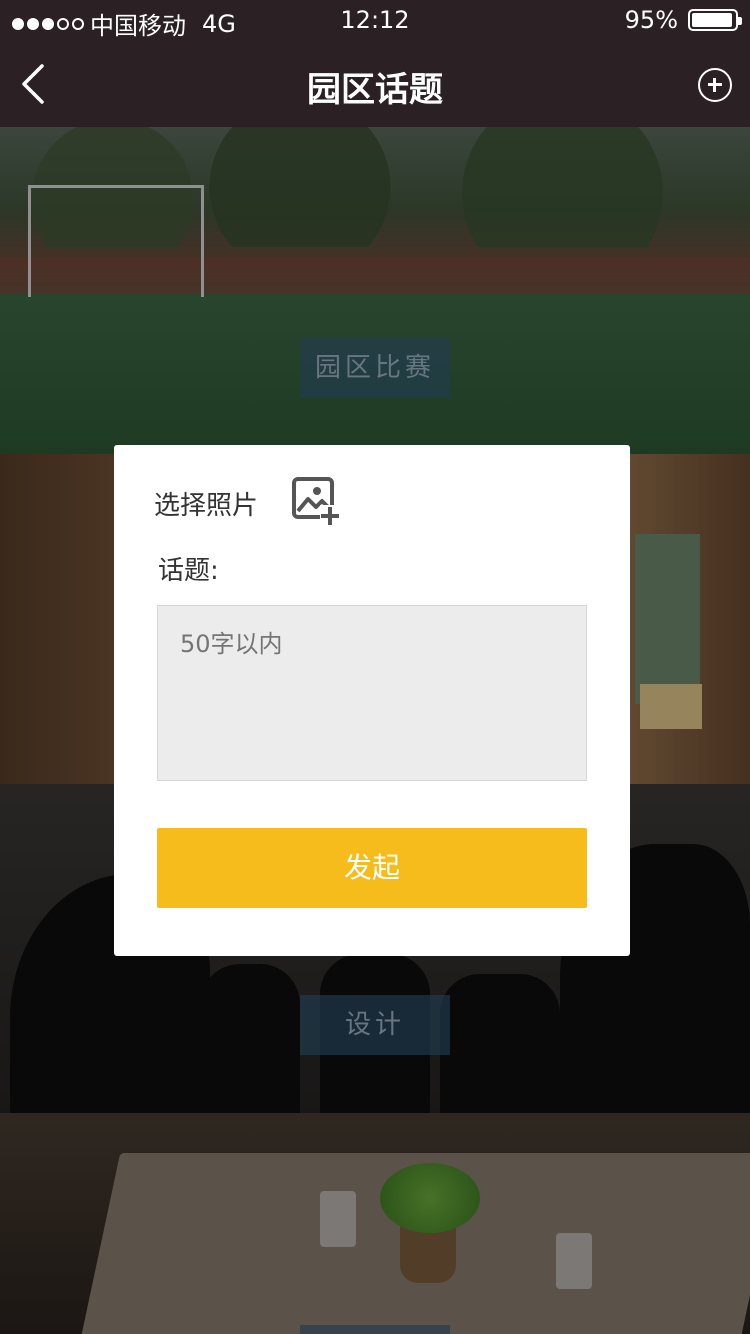 The height and width of the screenshot is (1334, 750). What do you see at coordinates (715, 85) in the screenshot?
I see `plus-circle-icon` at bounding box center [715, 85].